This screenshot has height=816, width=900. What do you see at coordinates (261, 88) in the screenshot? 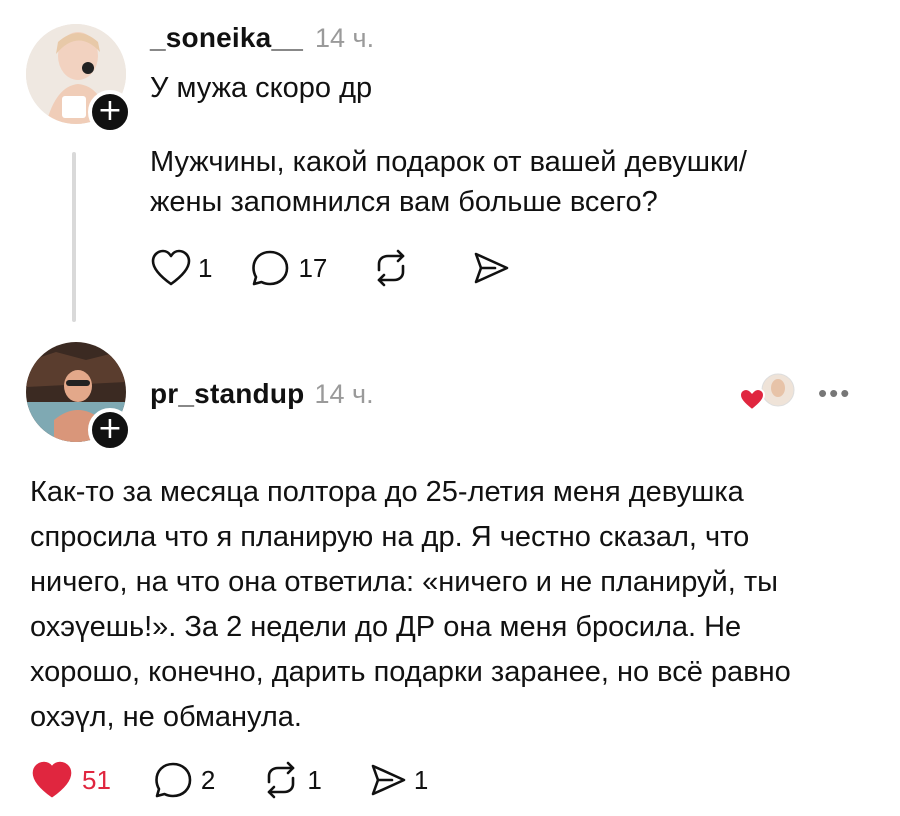
I see `post-text-1: У мужа скоро др` at bounding box center [261, 88].